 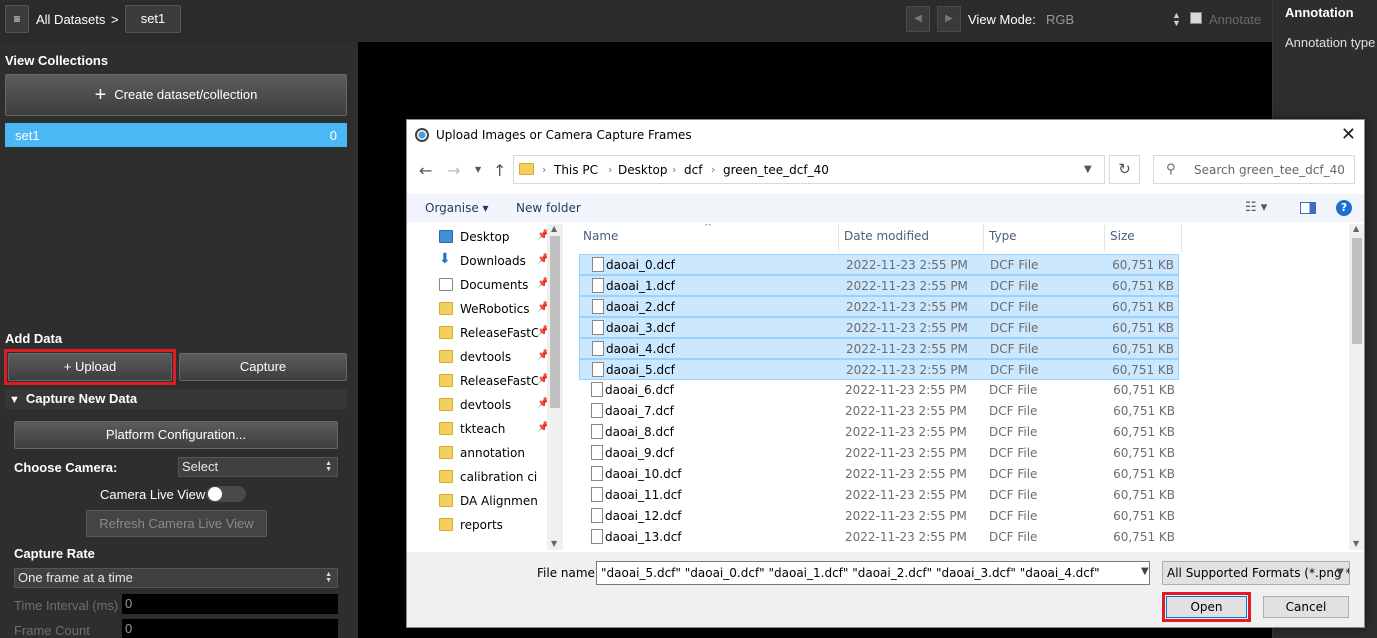 I want to click on capture-rate-select: One frame at a time ▲ ▼, so click(x=176, y=578).